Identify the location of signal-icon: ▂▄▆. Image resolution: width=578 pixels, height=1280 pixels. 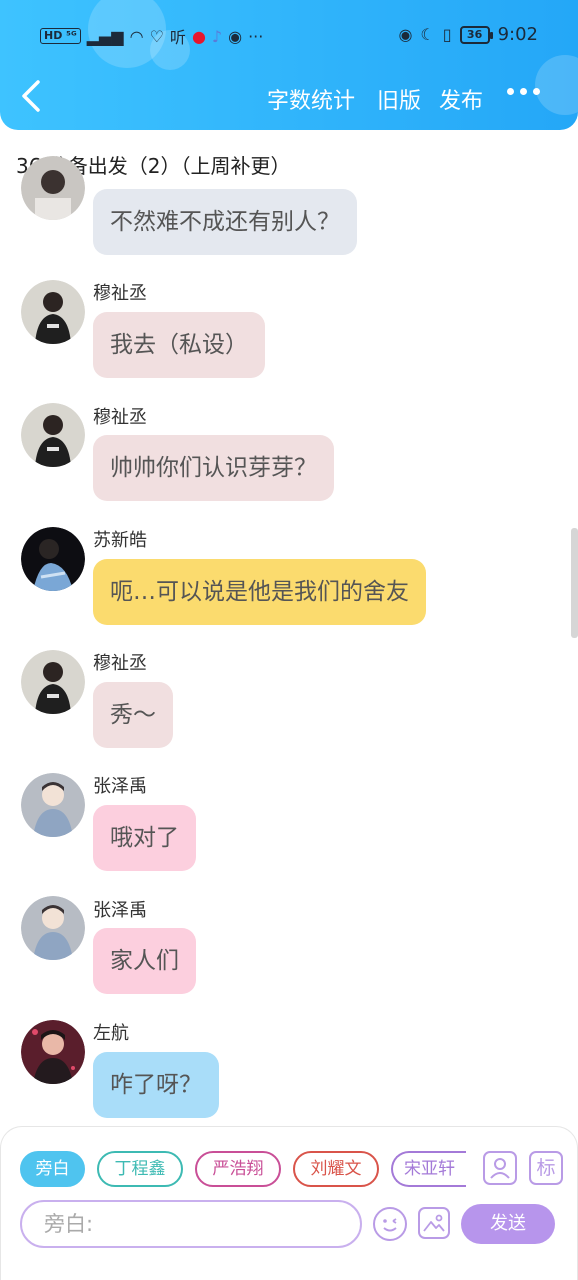
(105, 36).